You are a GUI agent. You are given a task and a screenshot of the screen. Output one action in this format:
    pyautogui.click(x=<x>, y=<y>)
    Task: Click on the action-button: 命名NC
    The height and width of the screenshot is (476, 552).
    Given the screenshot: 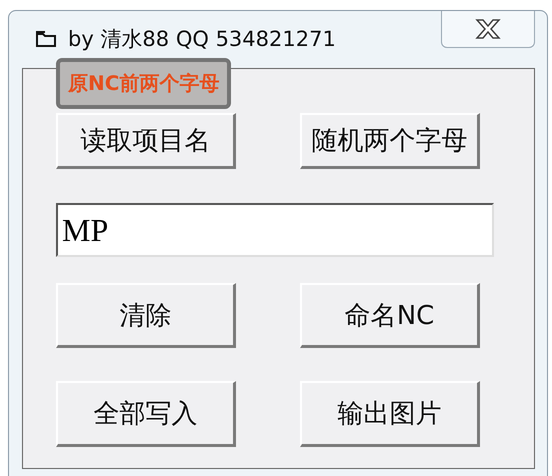 What is the action you would take?
    pyautogui.click(x=390, y=315)
    